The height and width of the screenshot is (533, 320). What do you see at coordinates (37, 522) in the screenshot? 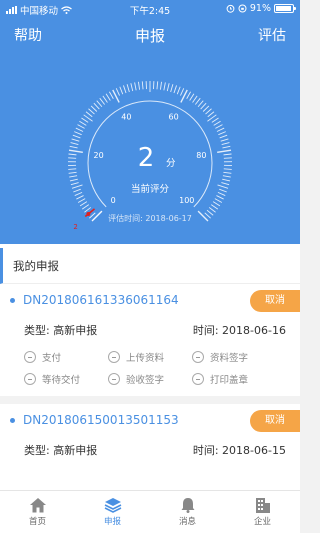
I see `tab-label: 首页` at bounding box center [37, 522].